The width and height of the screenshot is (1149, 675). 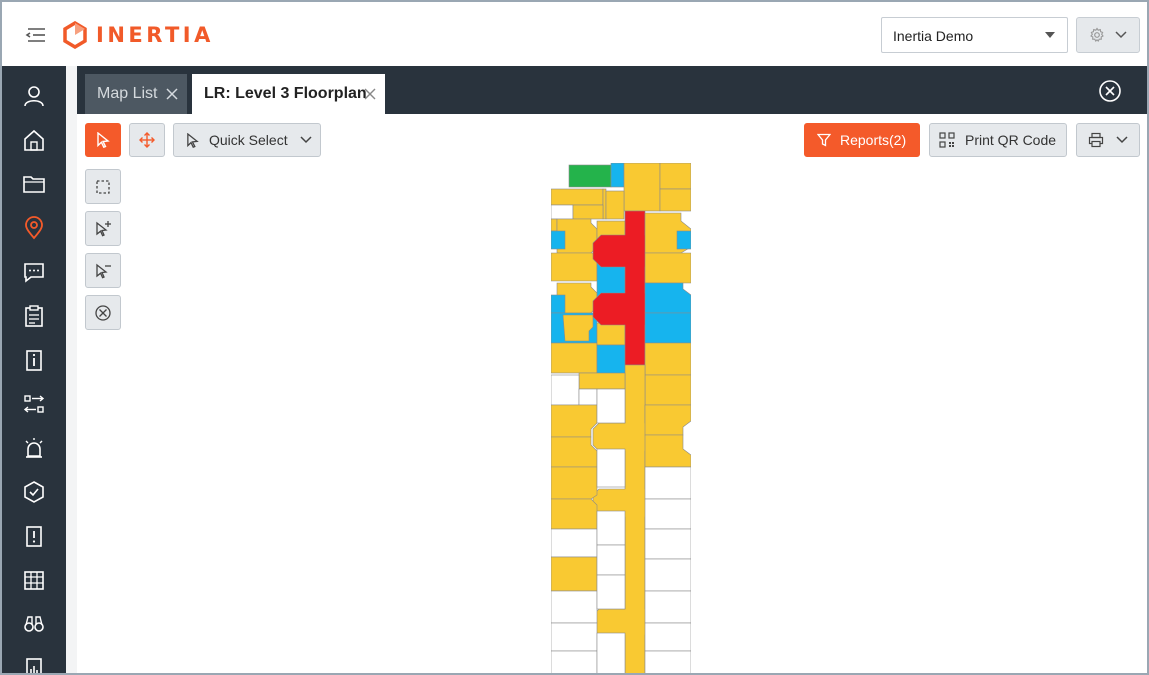 I want to click on reports-label: Reports(2), so click(x=873, y=140).